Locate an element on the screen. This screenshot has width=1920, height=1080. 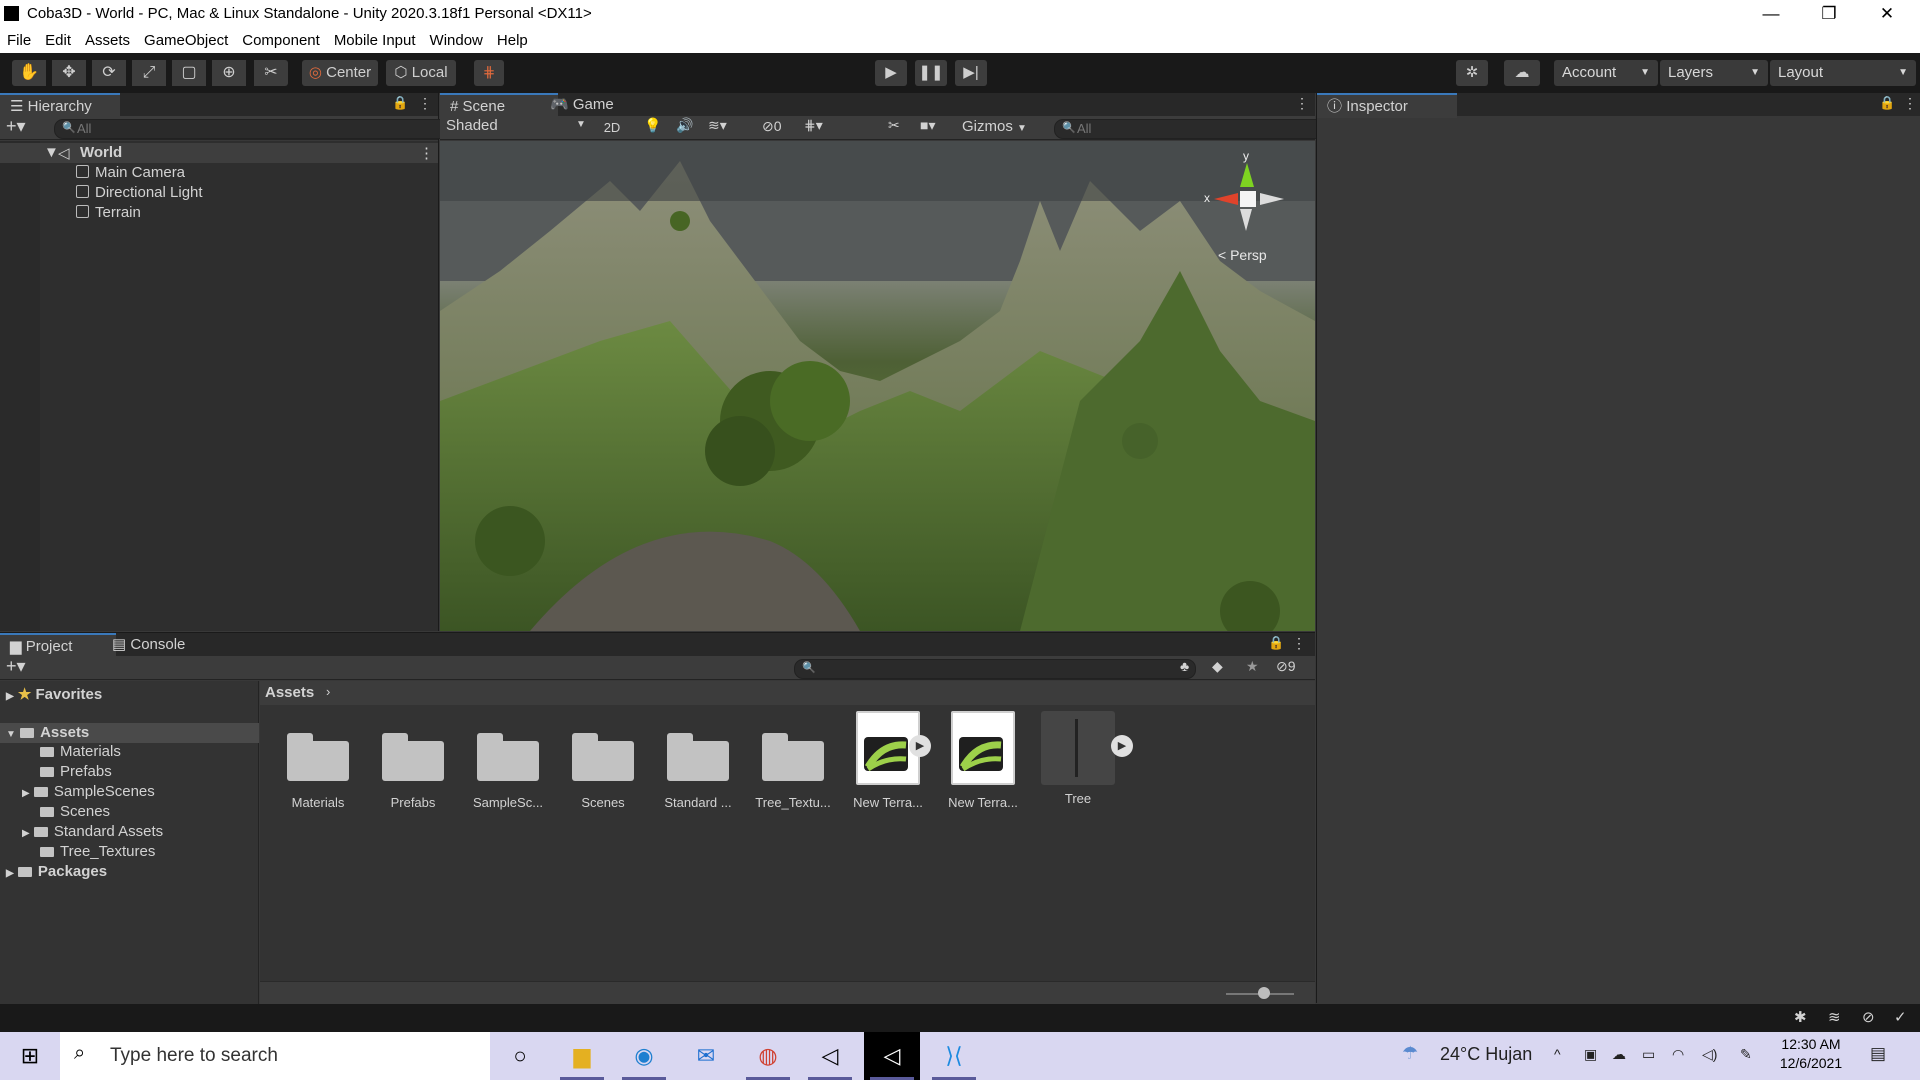
tree-folder-materials: Materials is located at coordinates (80, 751).